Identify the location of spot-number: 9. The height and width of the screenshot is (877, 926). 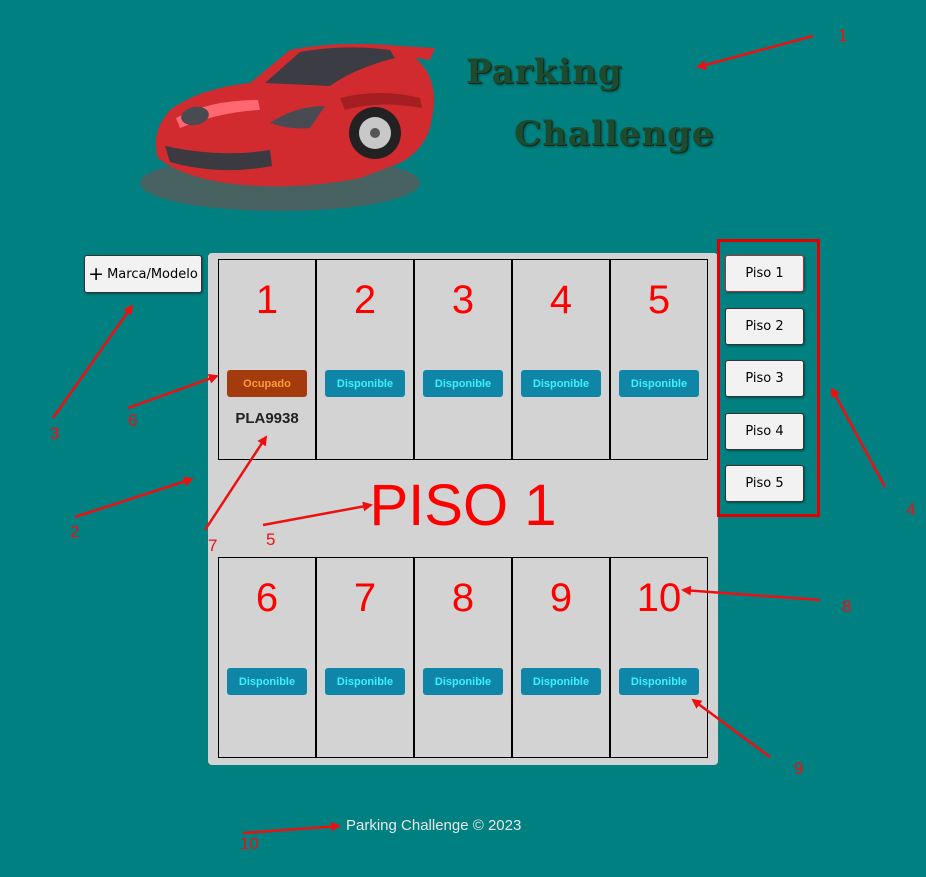
(561, 598).